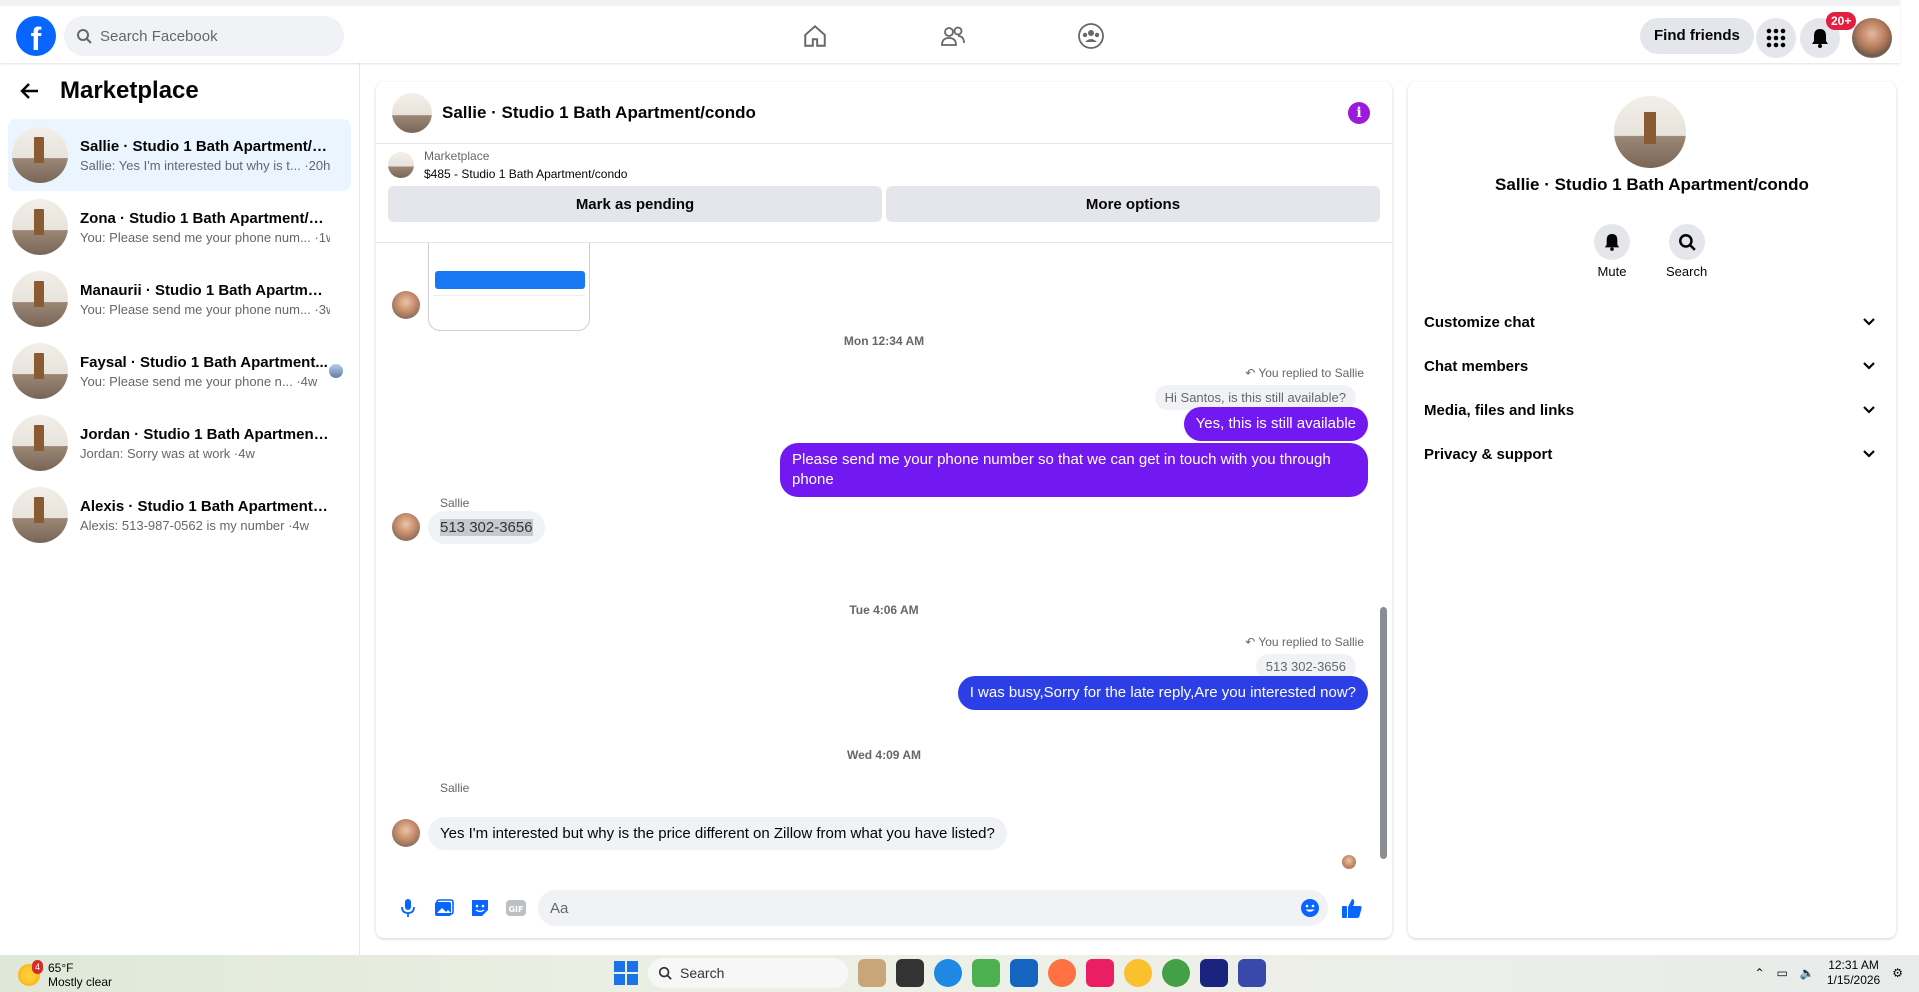 This screenshot has height=992, width=1919. Describe the element at coordinates (1841, 21) in the screenshot. I see `notification-count-badge: 20+` at that location.